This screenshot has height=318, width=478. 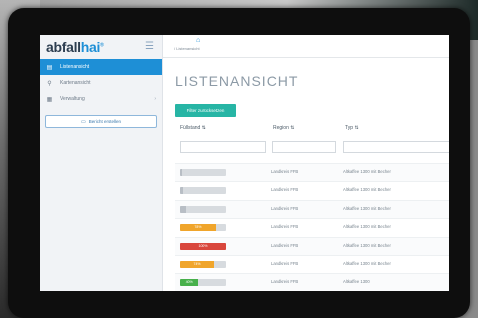 I want to click on logo-main: abfall, so click(x=63, y=47).